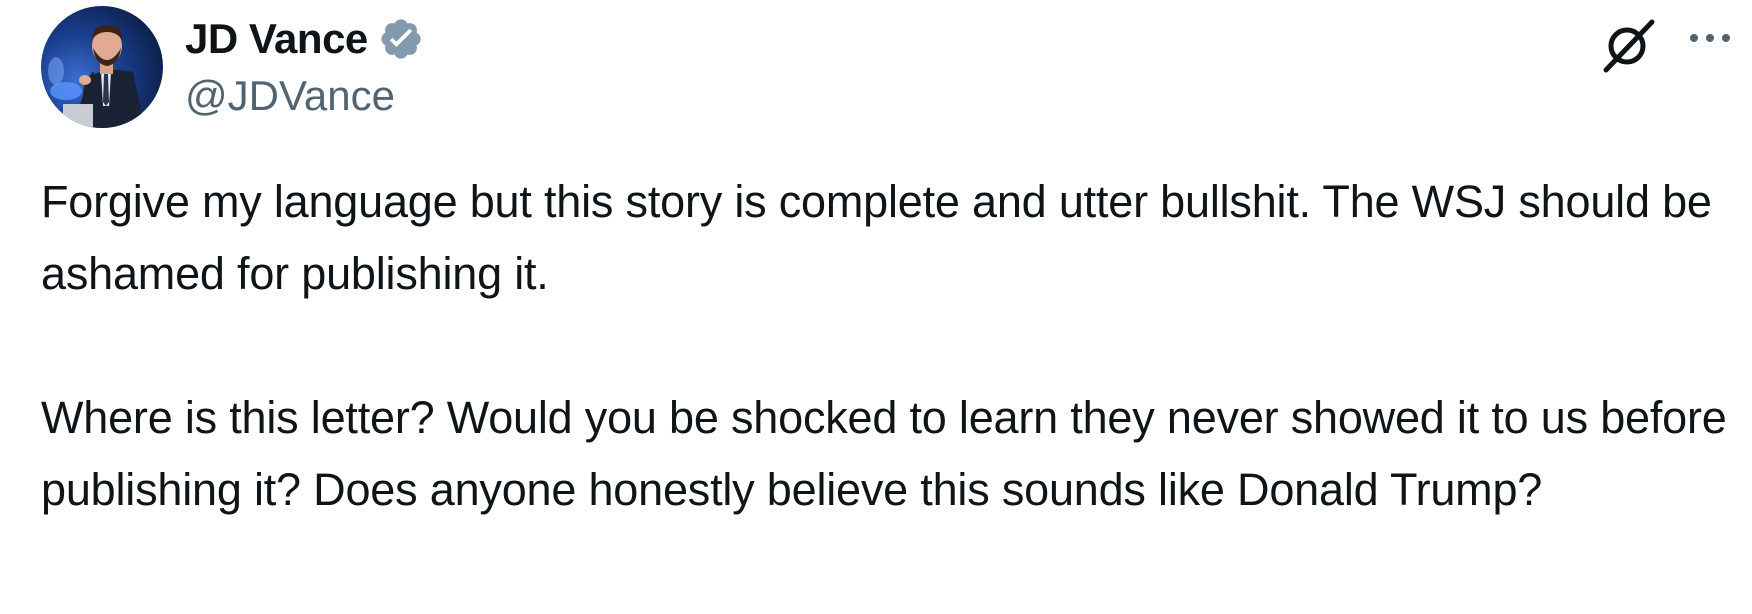 This screenshot has width=1752, height=614. What do you see at coordinates (276, 39) in the screenshot?
I see `display-name: JD Vance` at bounding box center [276, 39].